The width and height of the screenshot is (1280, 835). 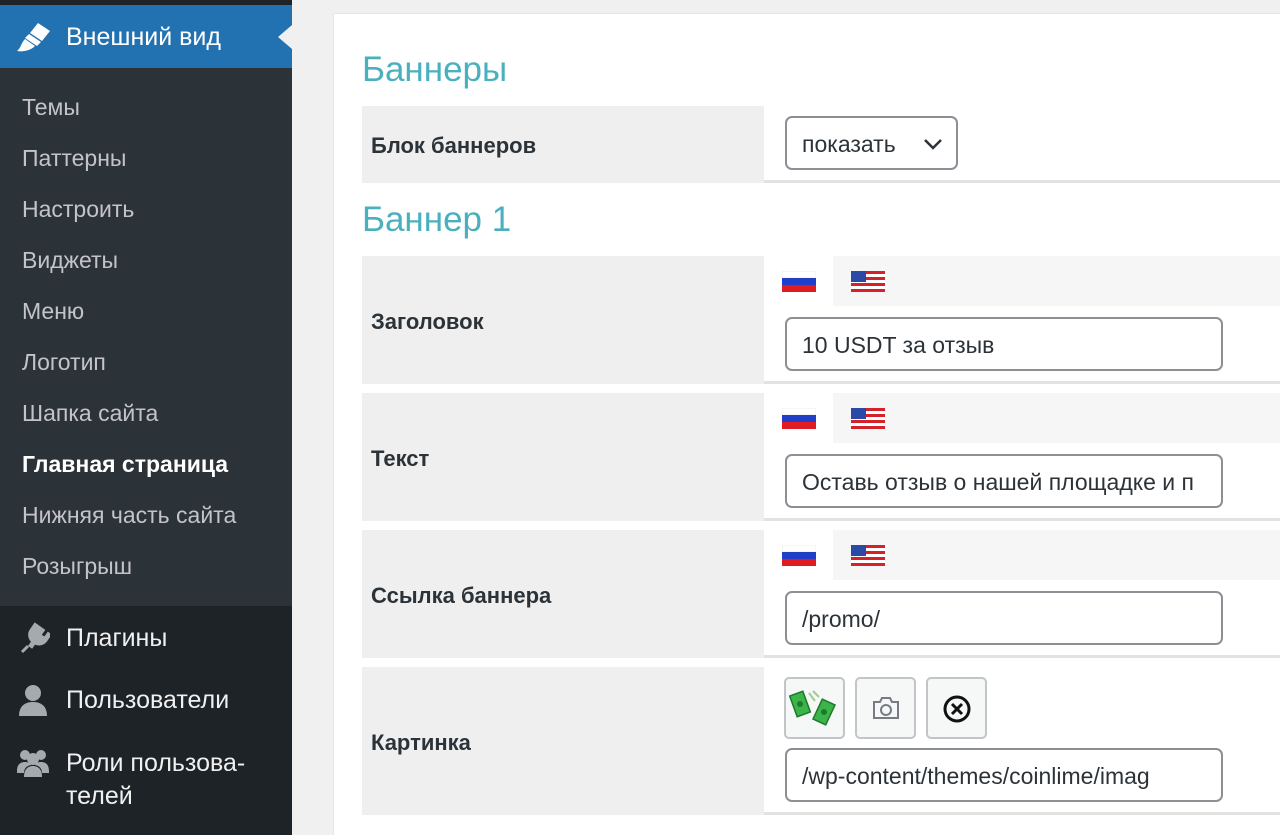 What do you see at coordinates (563, 741) in the screenshot?
I see `row-label-image: Картинка` at bounding box center [563, 741].